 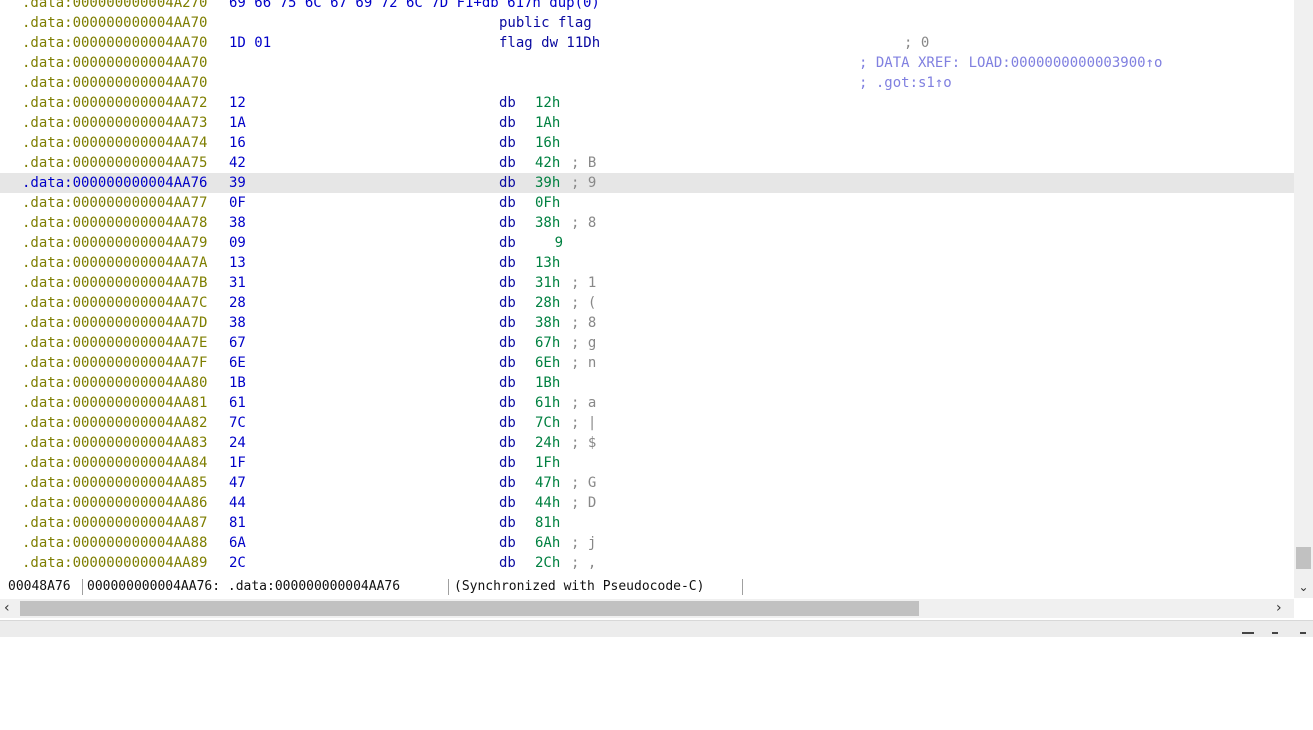 I want to click on listing-row: .data:000000000004AA84 1F db 1Fh, so click(x=647, y=463).